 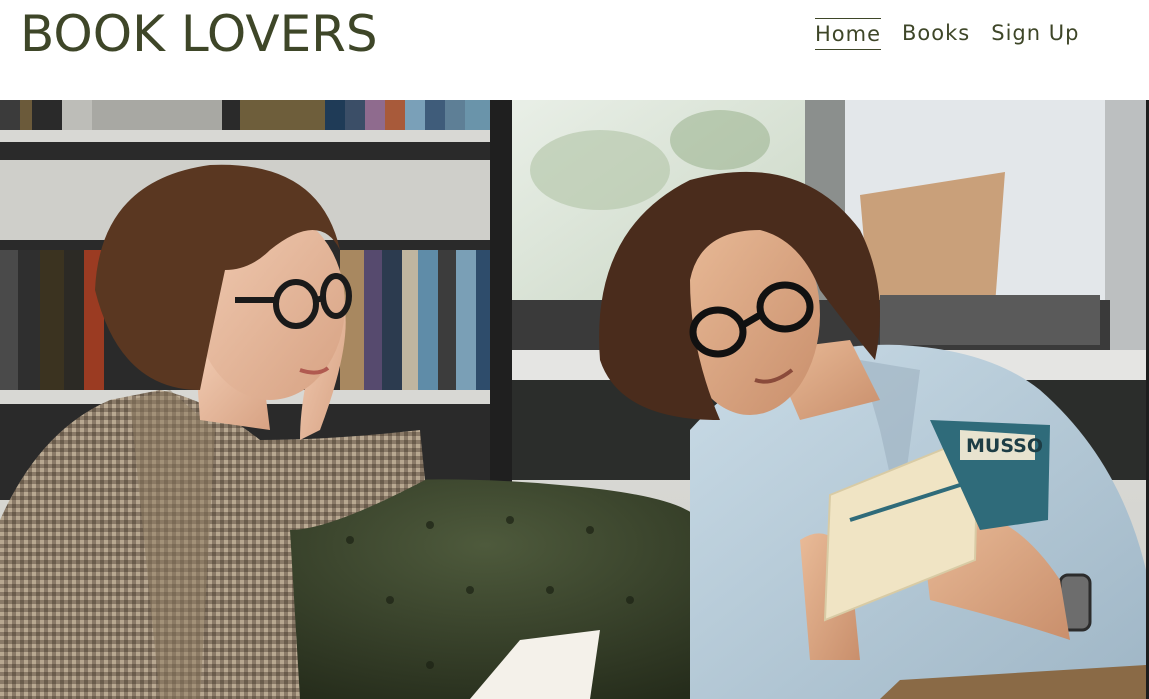 What do you see at coordinates (199, 34) in the screenshot?
I see `site-title: BOOK LOVERS` at bounding box center [199, 34].